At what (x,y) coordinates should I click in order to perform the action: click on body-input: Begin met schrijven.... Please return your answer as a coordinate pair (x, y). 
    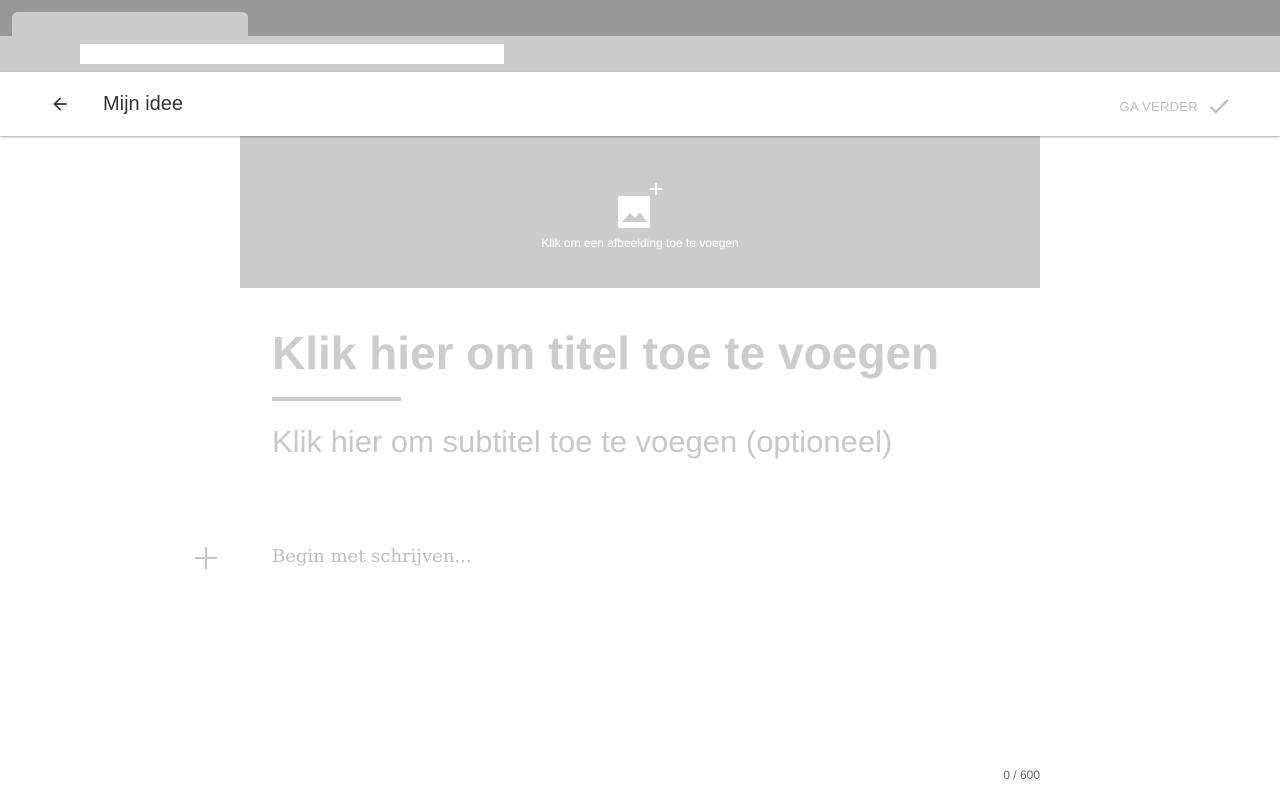
    Looking at the image, I should click on (652, 557).